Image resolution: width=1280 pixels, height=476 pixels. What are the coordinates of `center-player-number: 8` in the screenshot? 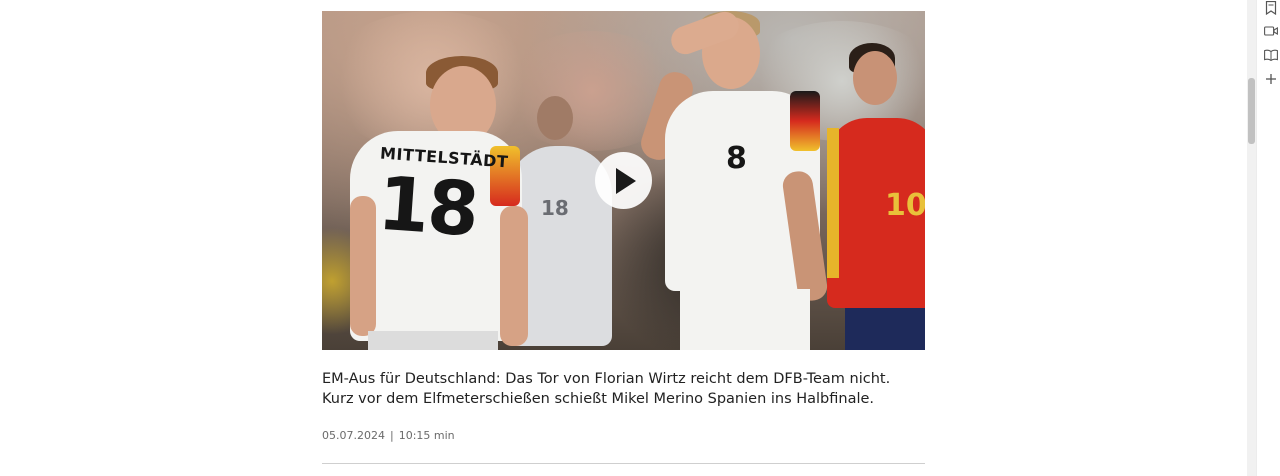 It's located at (736, 158).